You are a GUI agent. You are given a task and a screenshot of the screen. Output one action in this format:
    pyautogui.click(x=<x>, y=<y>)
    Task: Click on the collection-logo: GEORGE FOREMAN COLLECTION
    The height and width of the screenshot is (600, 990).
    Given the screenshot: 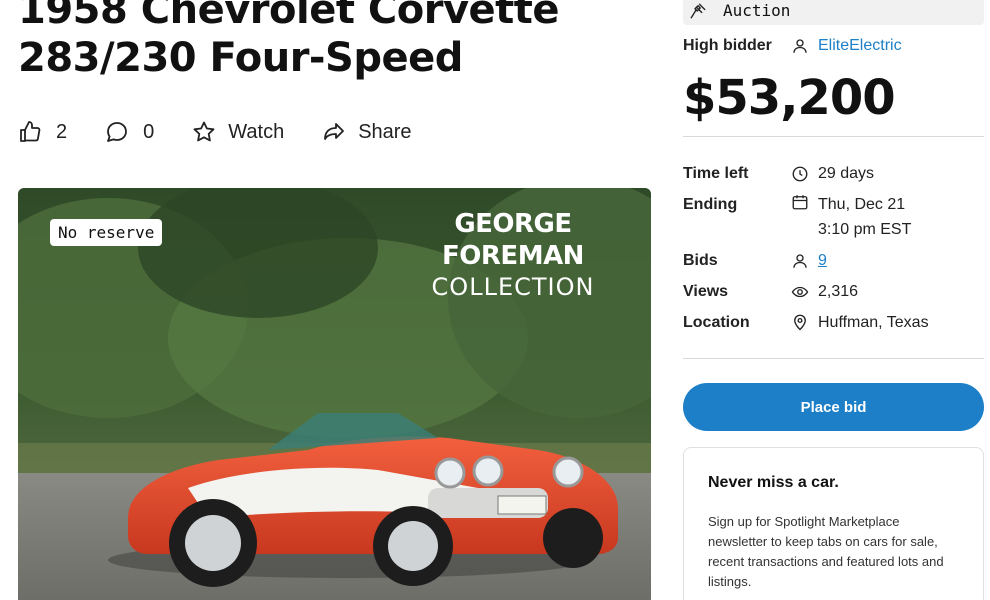 What is the action you would take?
    pyautogui.click(x=513, y=255)
    